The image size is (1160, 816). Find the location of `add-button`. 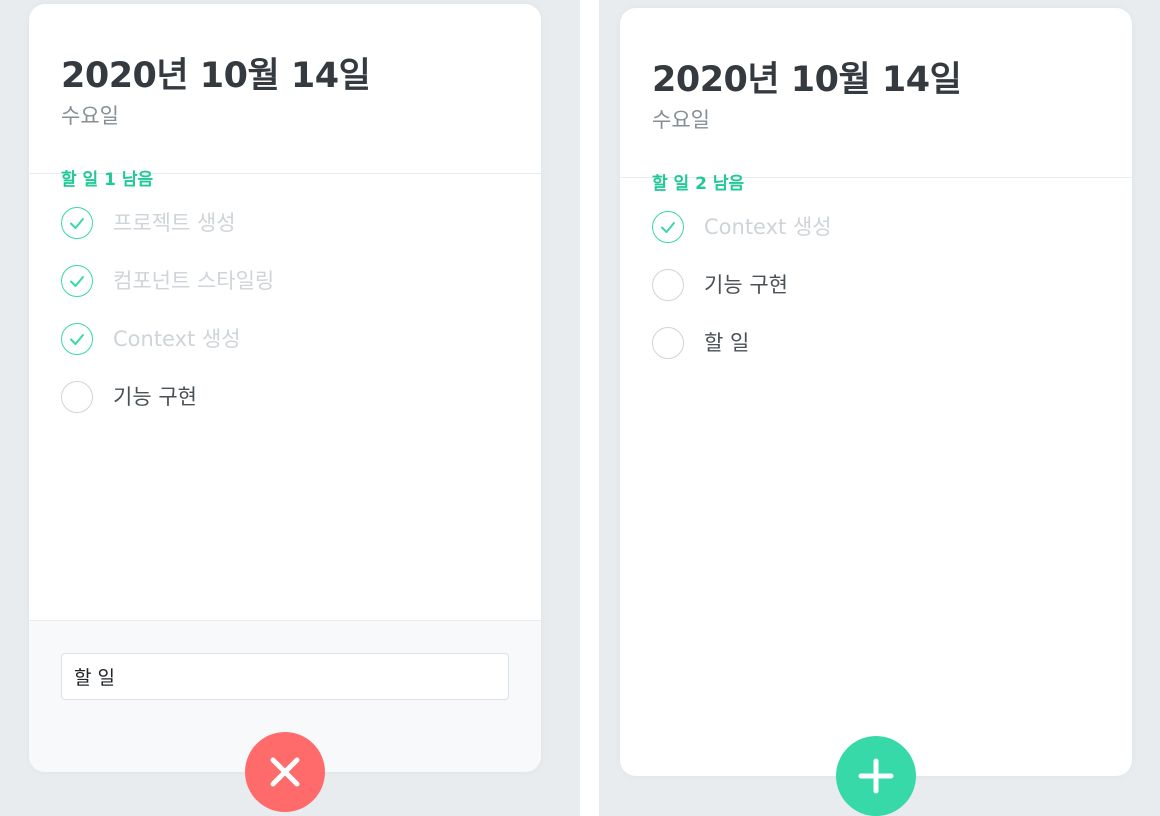

add-button is located at coordinates (876, 776).